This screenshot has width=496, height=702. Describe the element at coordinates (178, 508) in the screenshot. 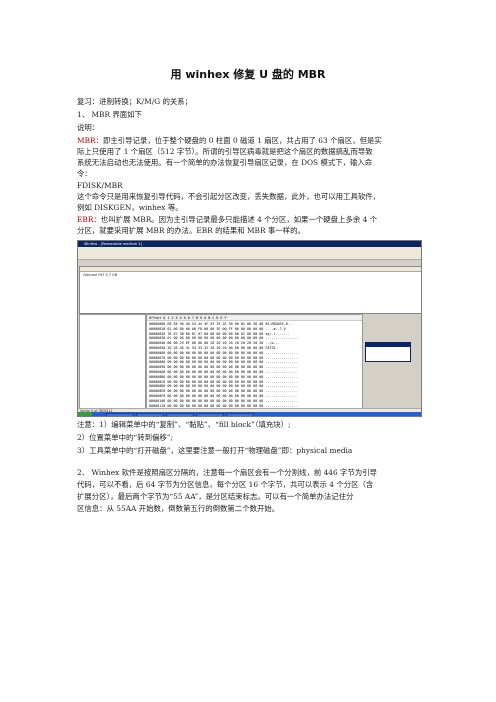

I see `section2-line: 区信息：从 55AA 开始数，倒数第五行的倒数第二个数开始。` at that location.